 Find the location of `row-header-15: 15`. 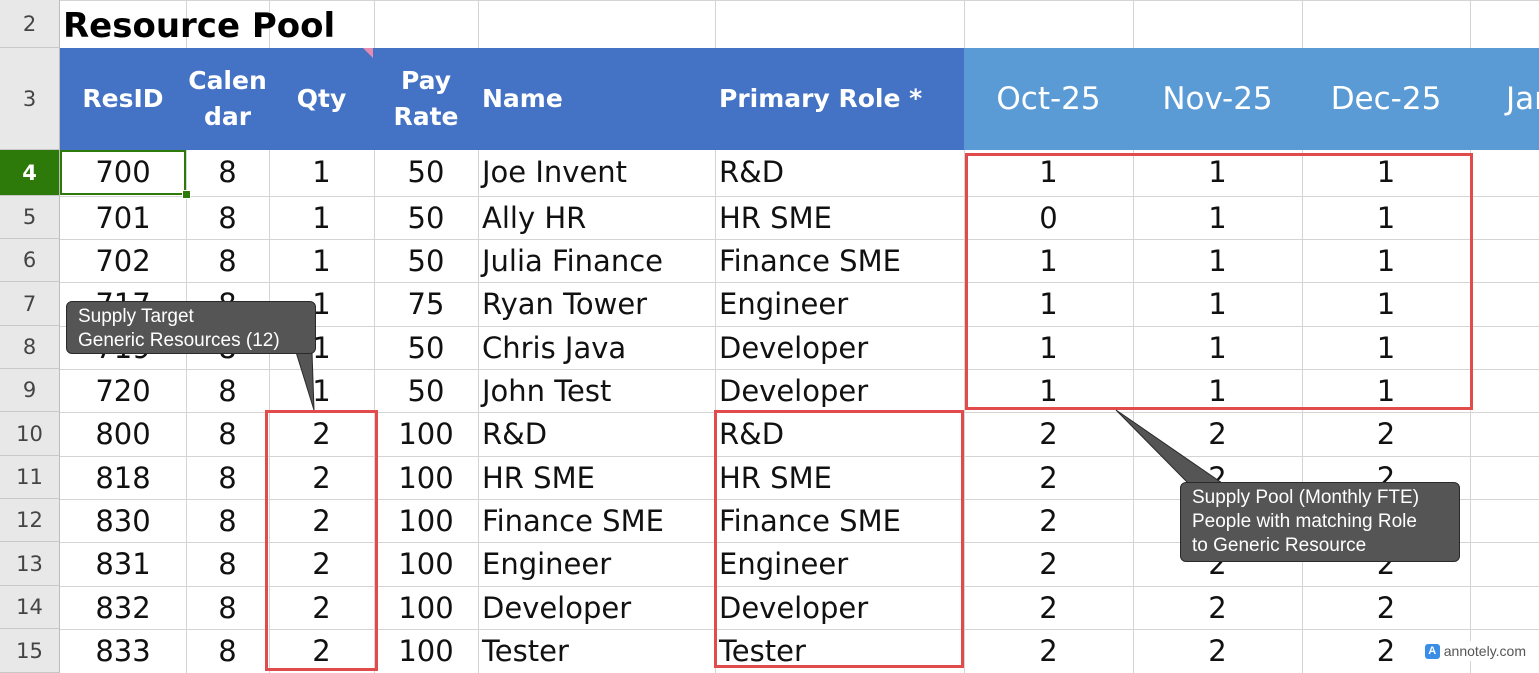

row-header-15: 15 is located at coordinates (30, 651).